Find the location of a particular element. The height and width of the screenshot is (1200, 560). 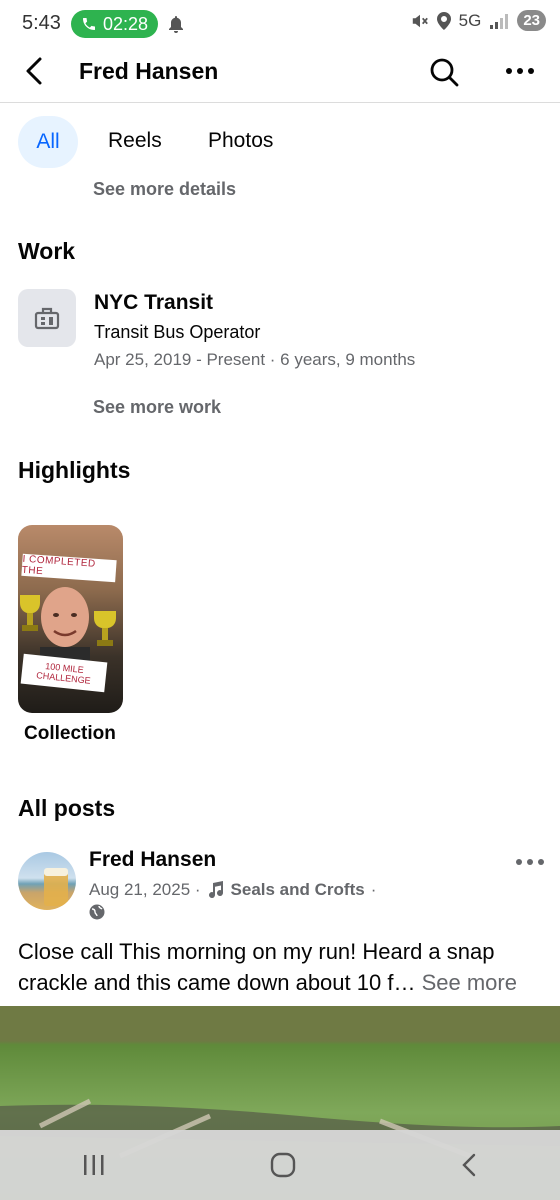

see-more-details-link: See more details is located at coordinates (164, 189).